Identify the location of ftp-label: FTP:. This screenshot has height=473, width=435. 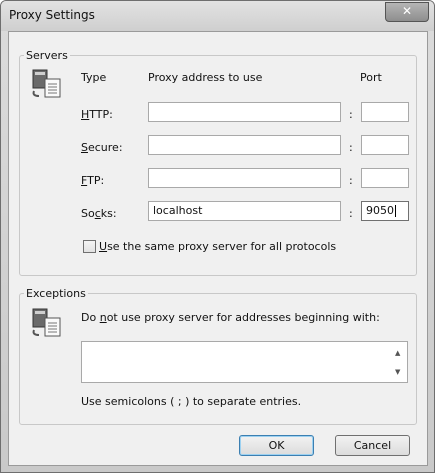
(93, 180).